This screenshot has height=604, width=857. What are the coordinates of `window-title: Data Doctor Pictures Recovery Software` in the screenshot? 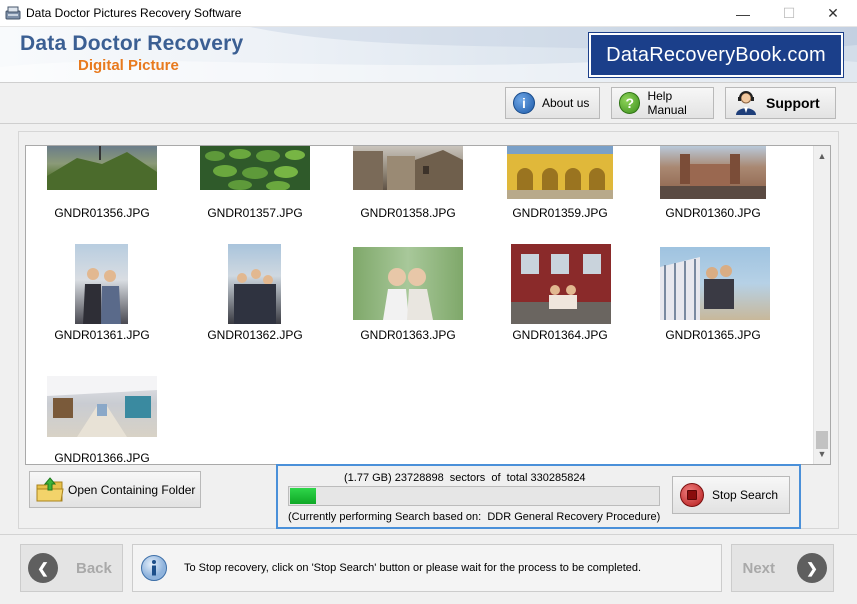 It's located at (134, 13).